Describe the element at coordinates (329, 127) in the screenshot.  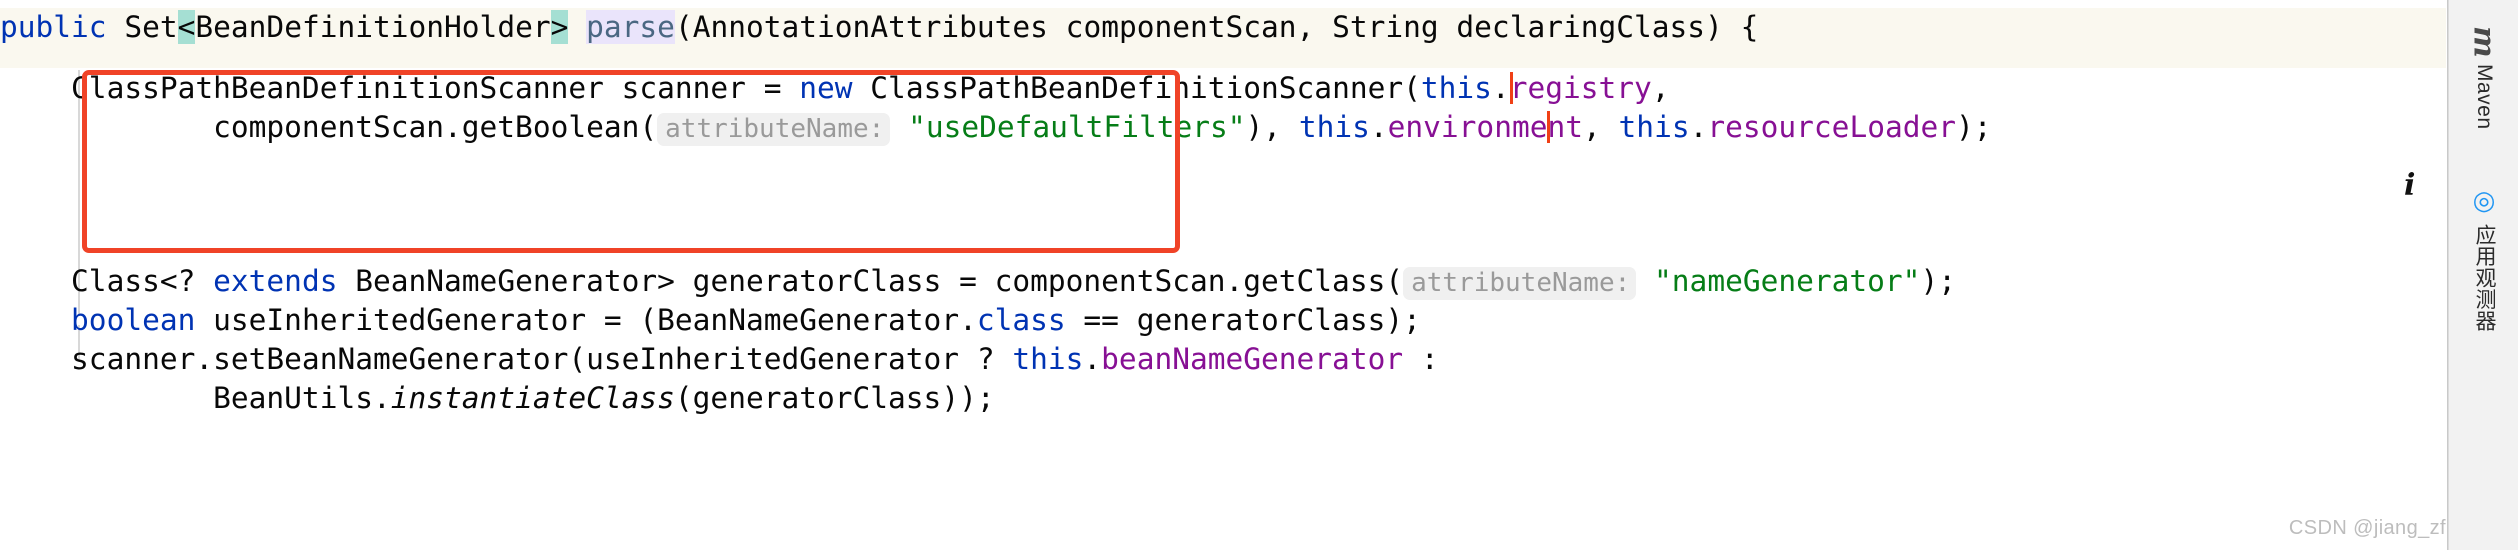
I see `code-token: componentScan.getBoolean(` at that location.